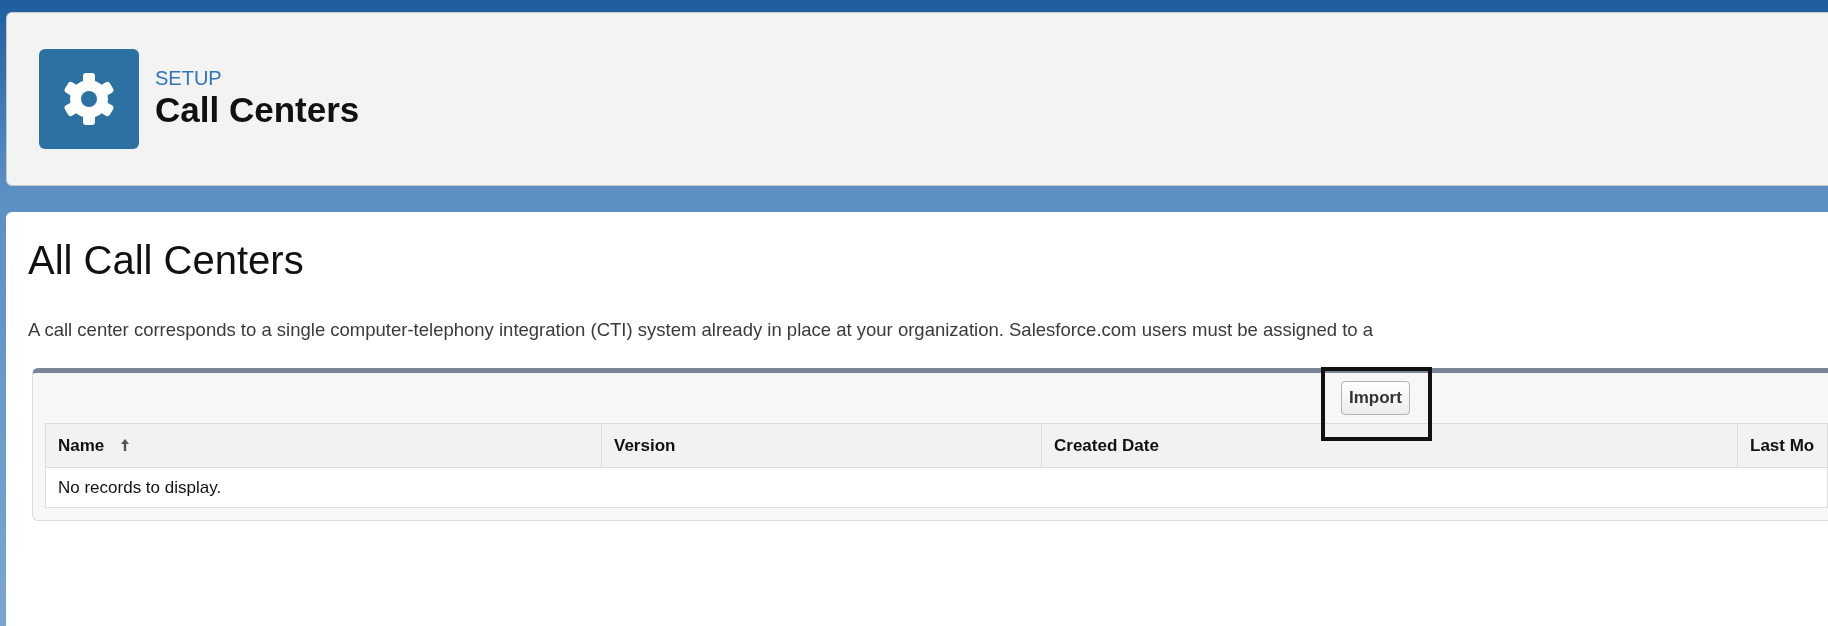 The height and width of the screenshot is (626, 1828). I want to click on breadcrumb-label: SETUP, so click(189, 78).